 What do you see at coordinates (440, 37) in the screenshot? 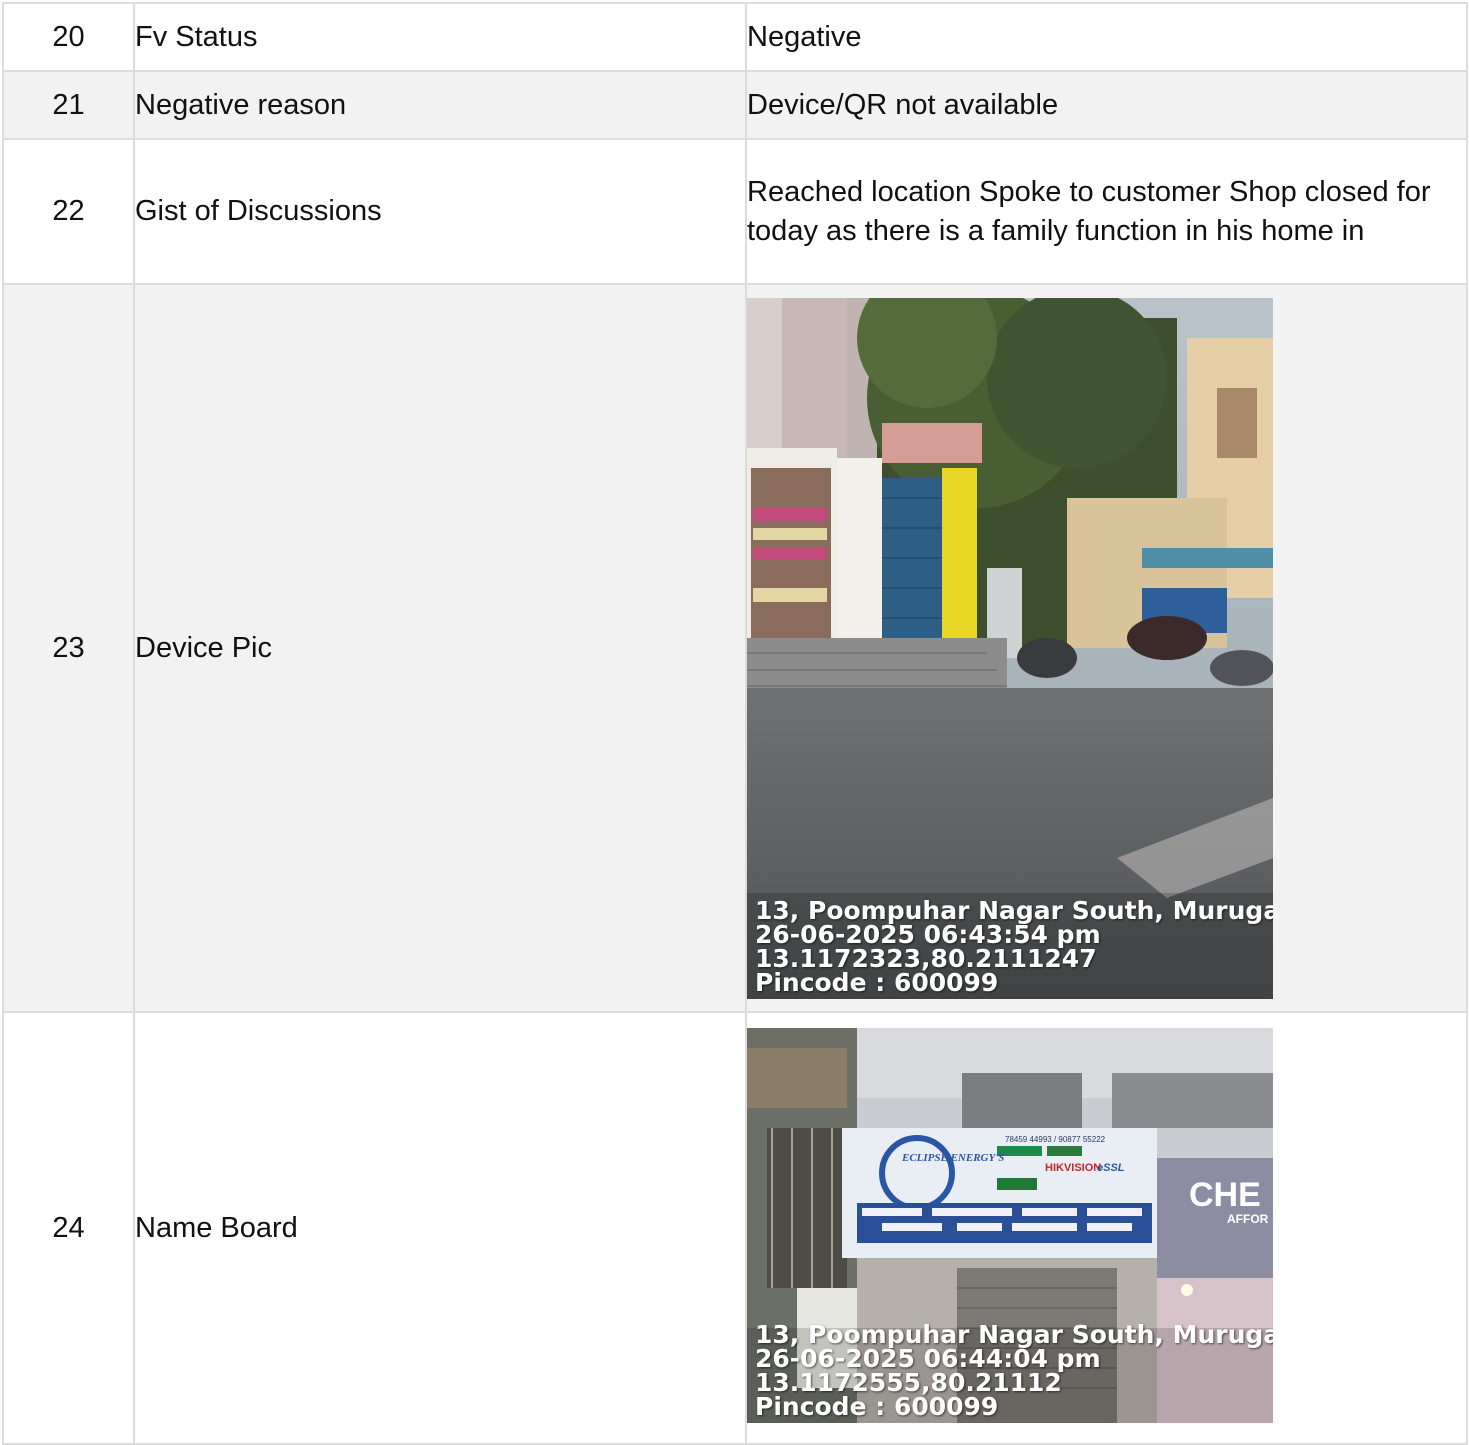
I see `row-label: Fv Status` at bounding box center [440, 37].